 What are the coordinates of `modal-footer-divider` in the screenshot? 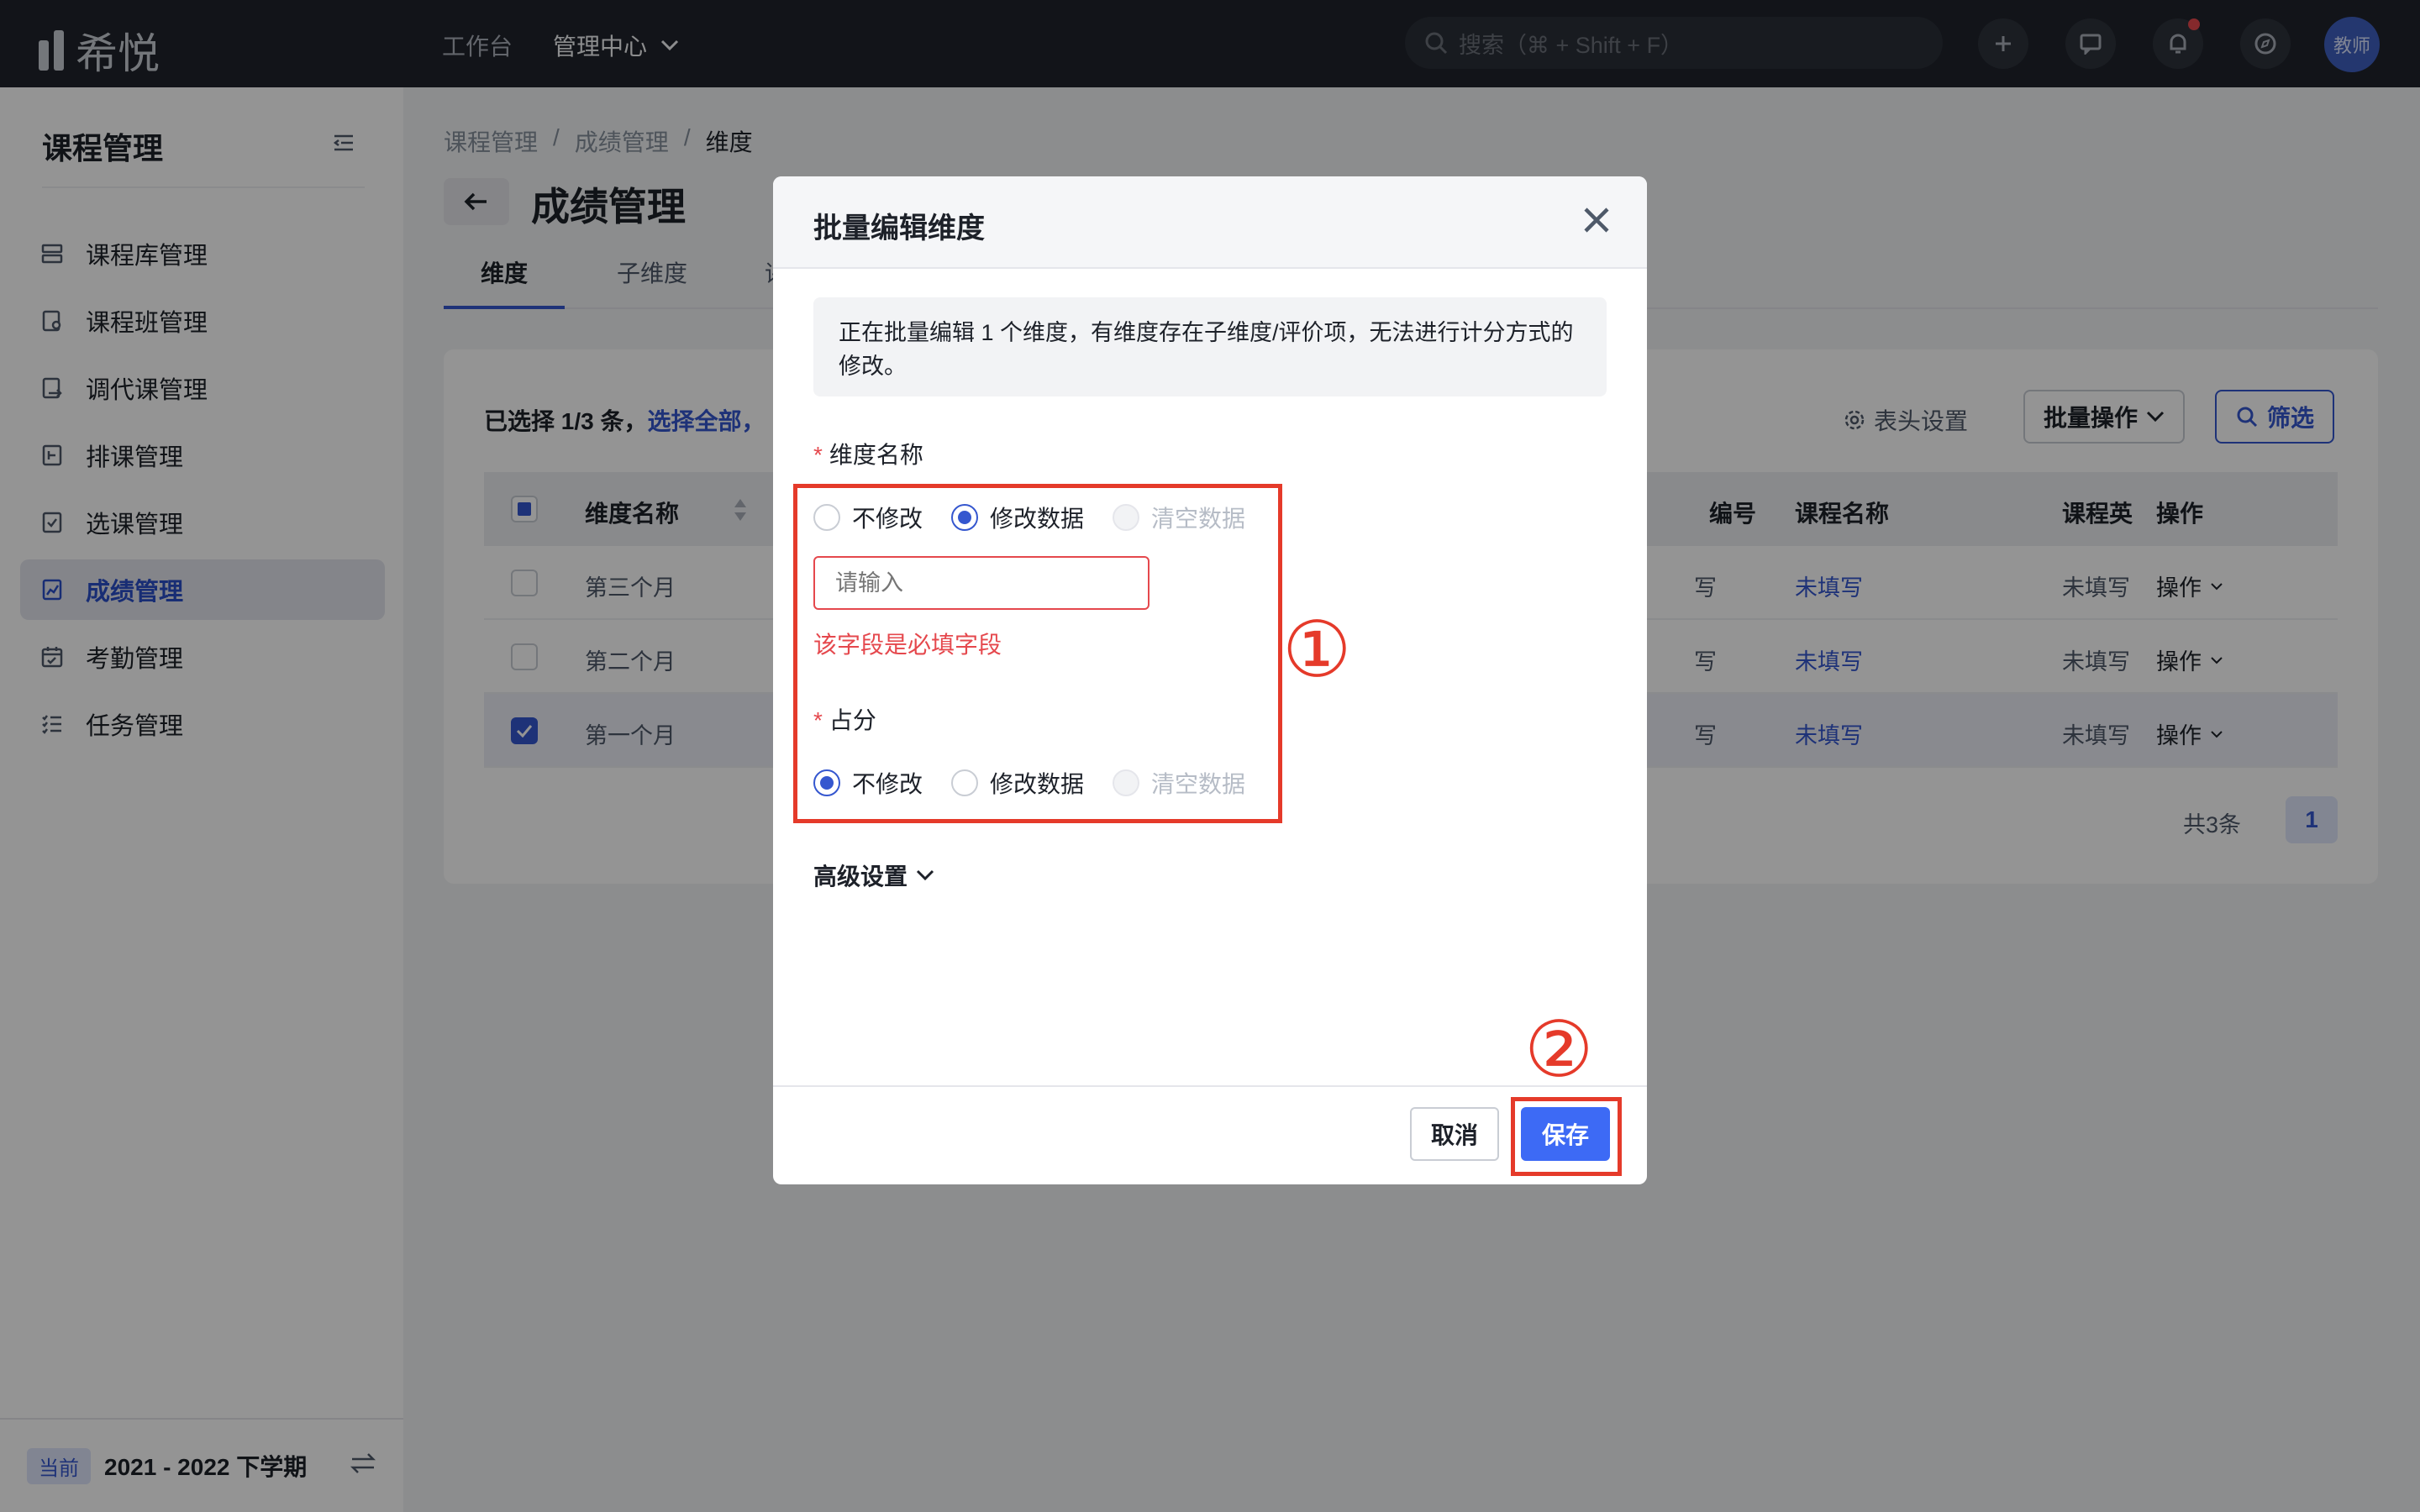 It's located at (1210, 1086).